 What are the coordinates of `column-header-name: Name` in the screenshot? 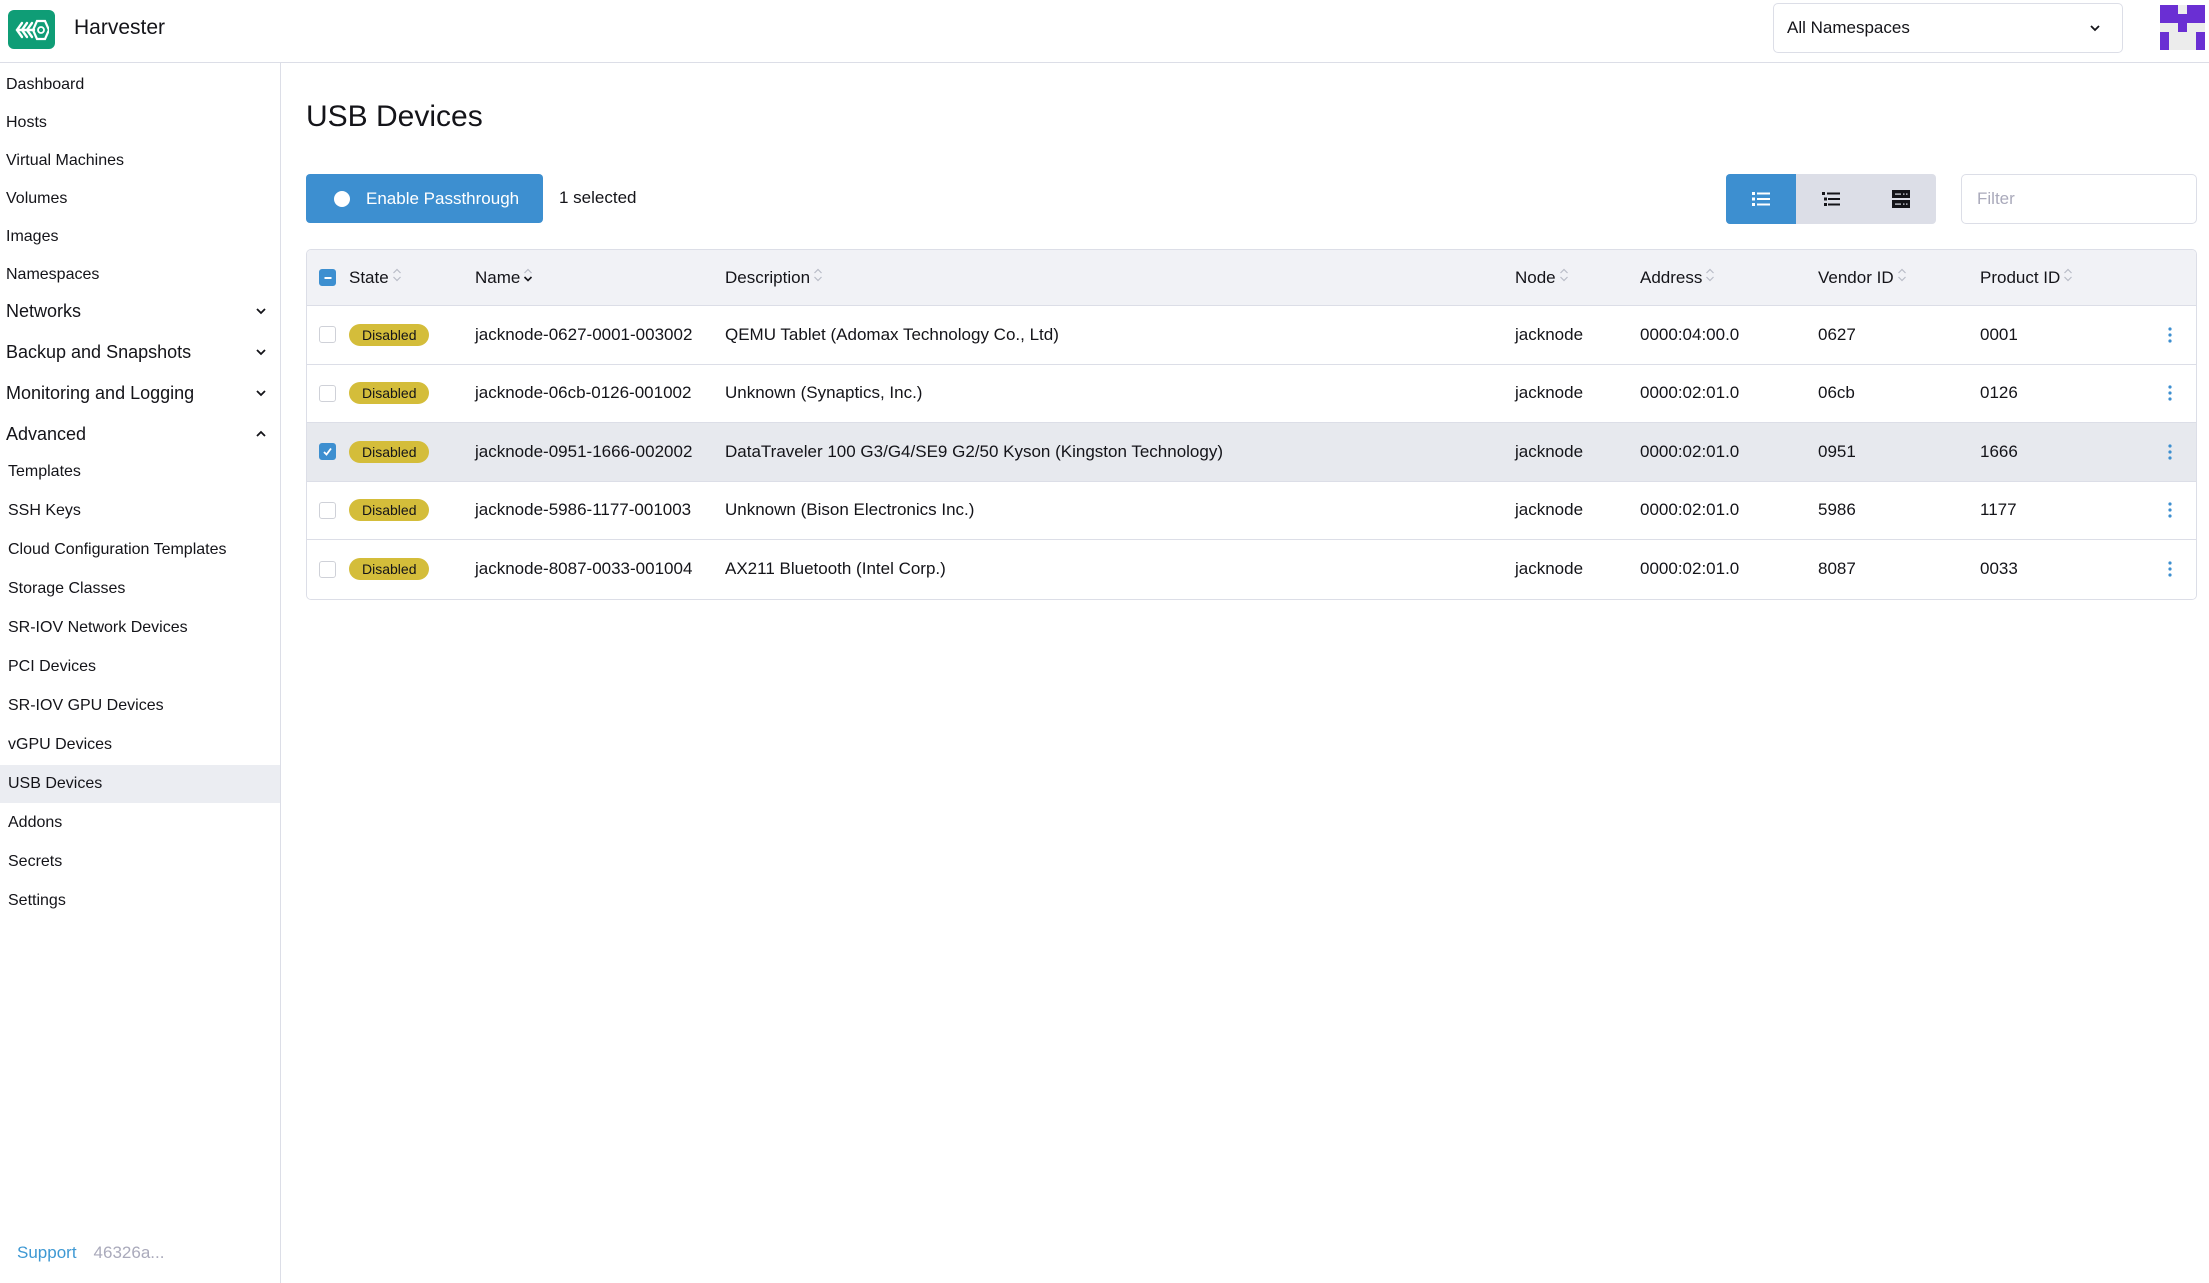 It's located at (504, 277).